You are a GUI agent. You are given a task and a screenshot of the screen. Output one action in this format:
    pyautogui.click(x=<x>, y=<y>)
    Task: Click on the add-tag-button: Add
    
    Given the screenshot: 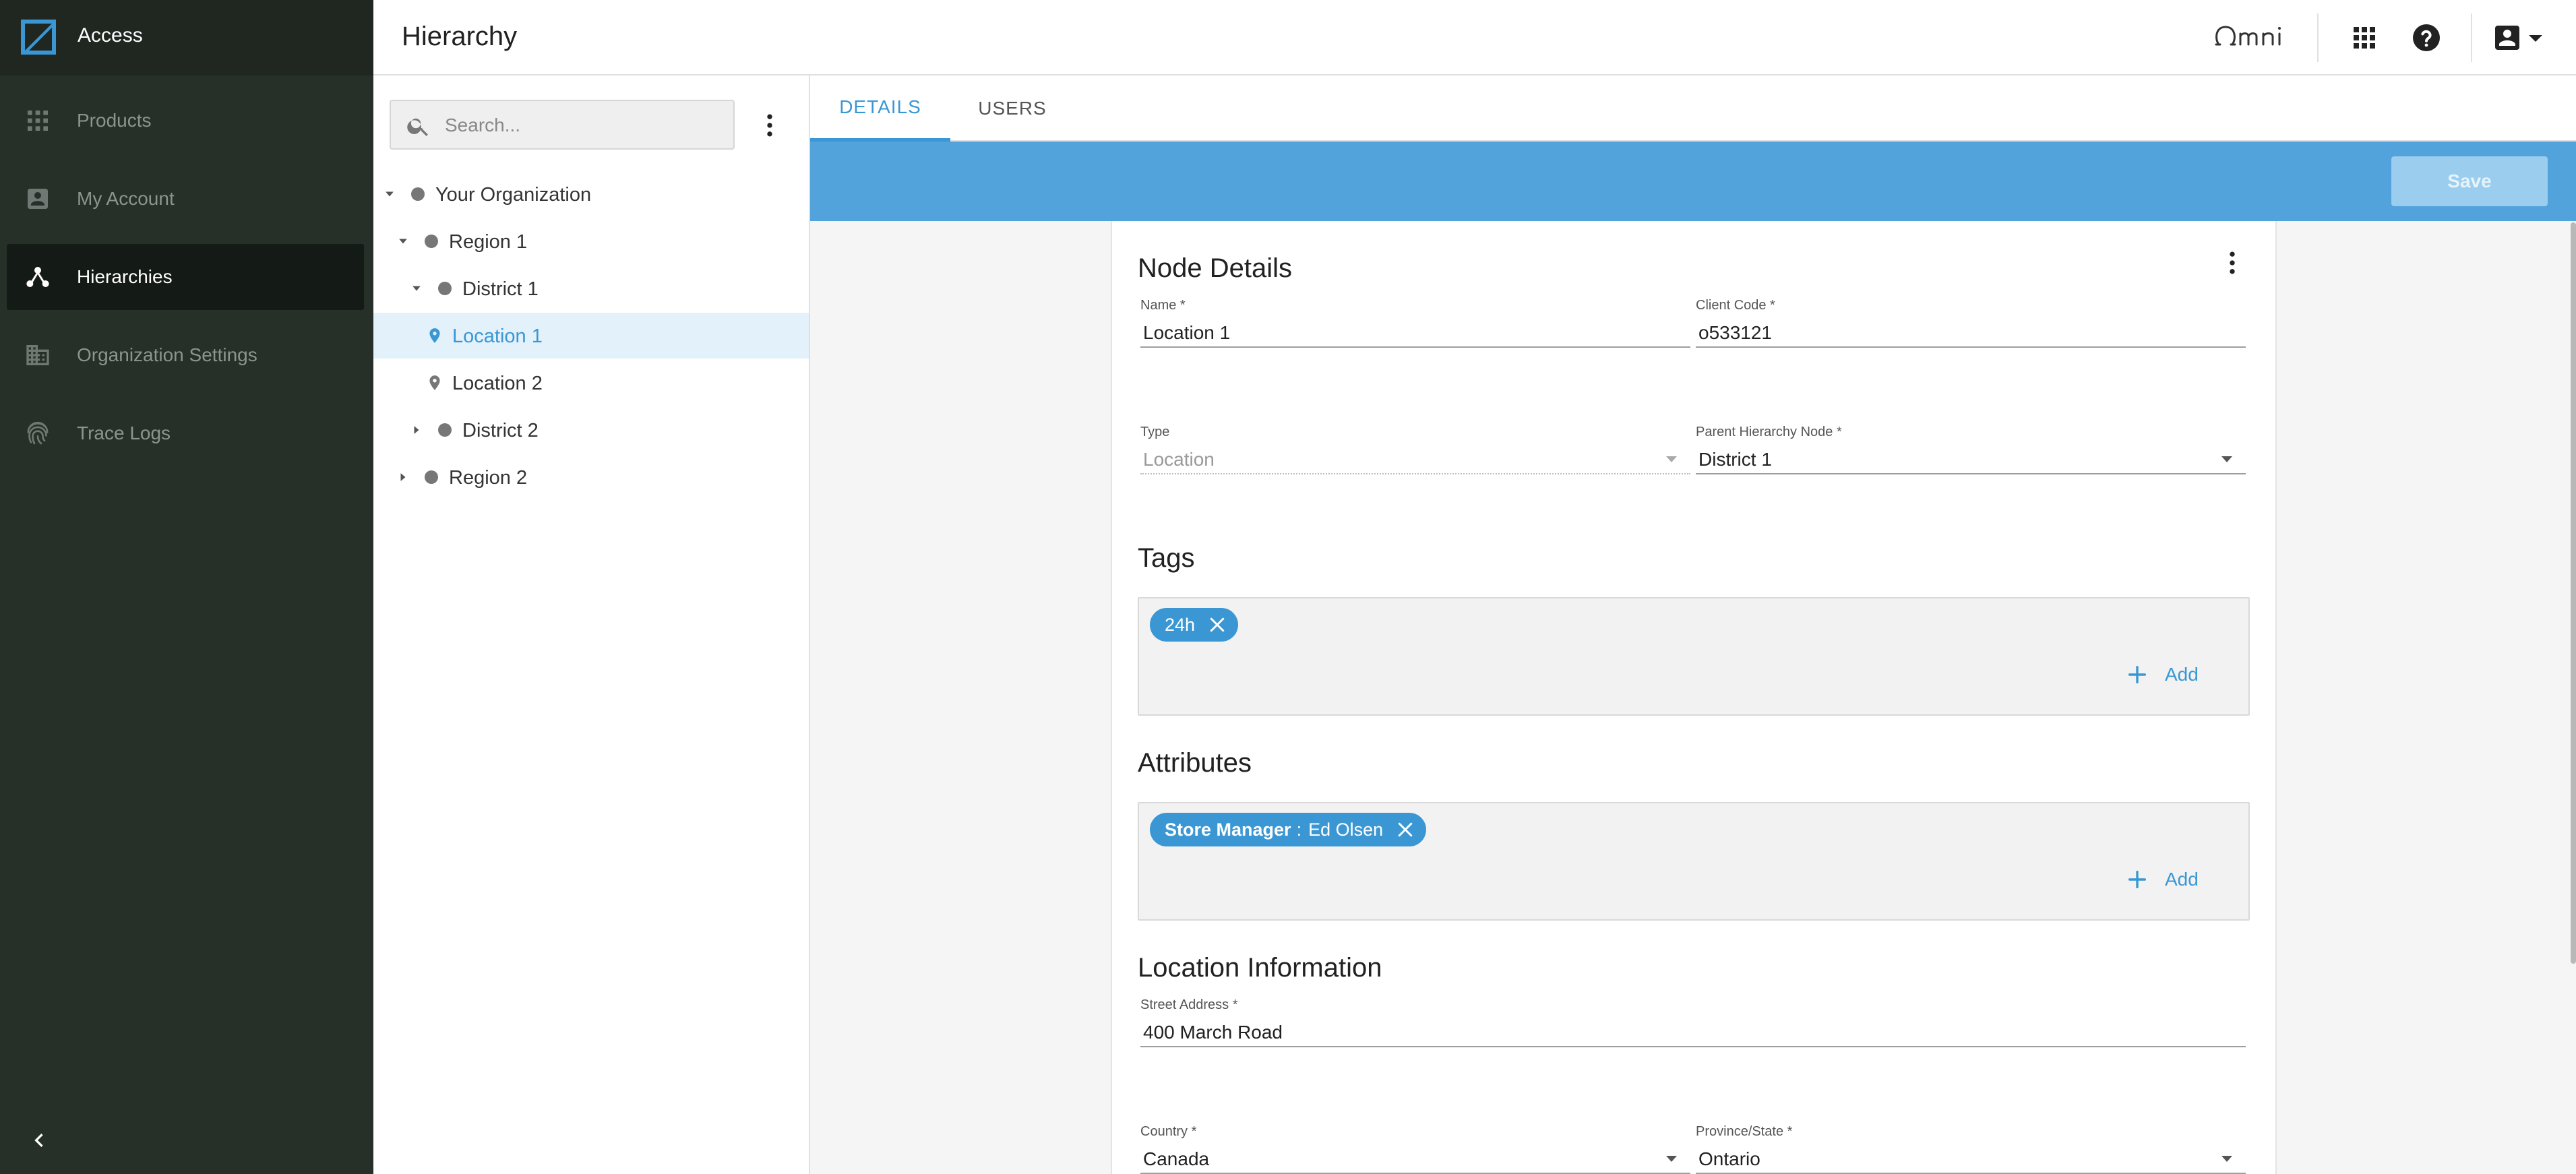 What is the action you would take?
    pyautogui.click(x=2162, y=674)
    